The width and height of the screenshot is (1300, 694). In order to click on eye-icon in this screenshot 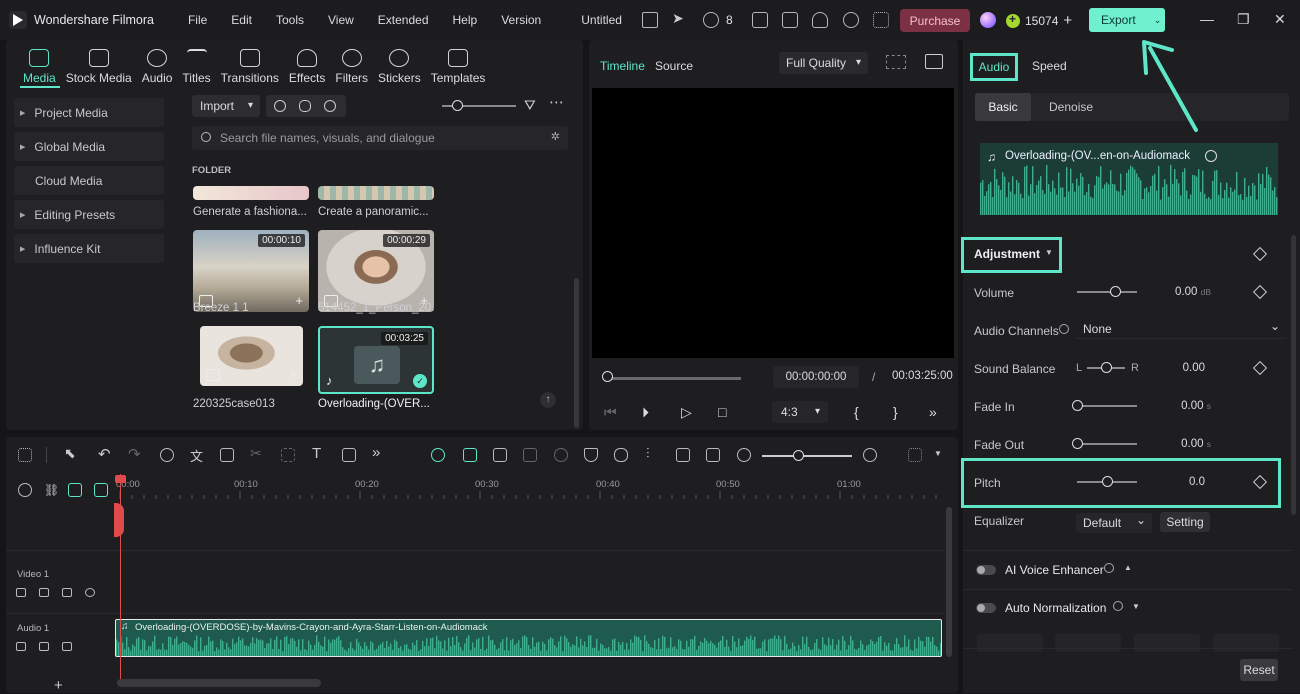, I will do `click(90, 592)`.